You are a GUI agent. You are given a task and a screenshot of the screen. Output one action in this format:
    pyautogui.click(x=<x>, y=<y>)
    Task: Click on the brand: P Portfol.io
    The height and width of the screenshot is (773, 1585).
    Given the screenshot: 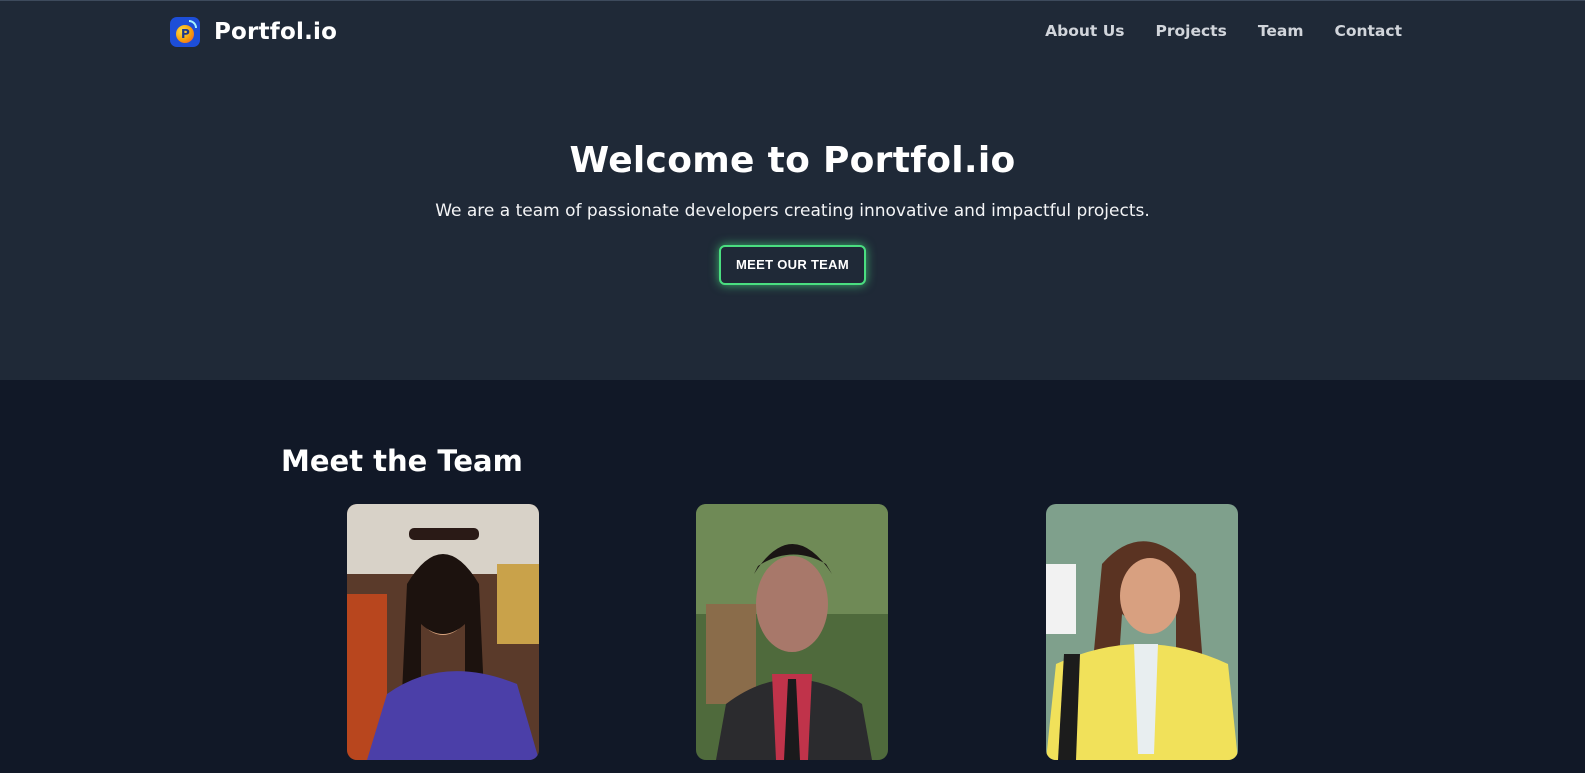 What is the action you would take?
    pyautogui.click(x=253, y=32)
    